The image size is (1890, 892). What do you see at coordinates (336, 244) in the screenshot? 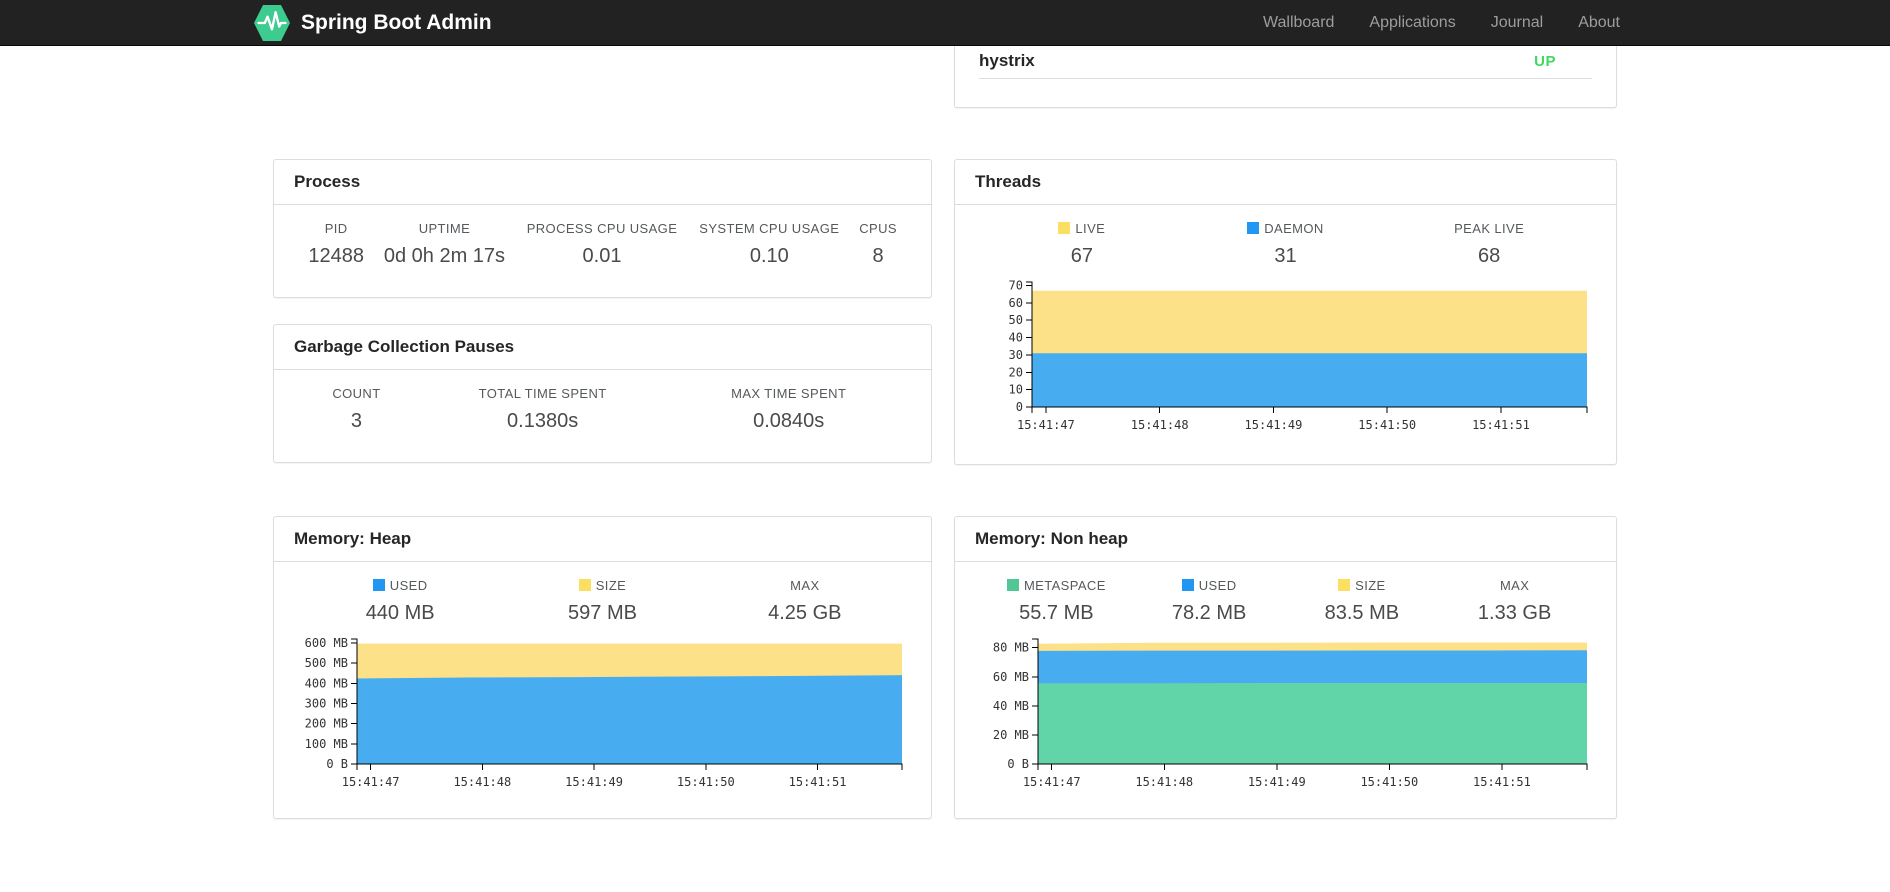
I see `stat-pid: PID 12488` at bounding box center [336, 244].